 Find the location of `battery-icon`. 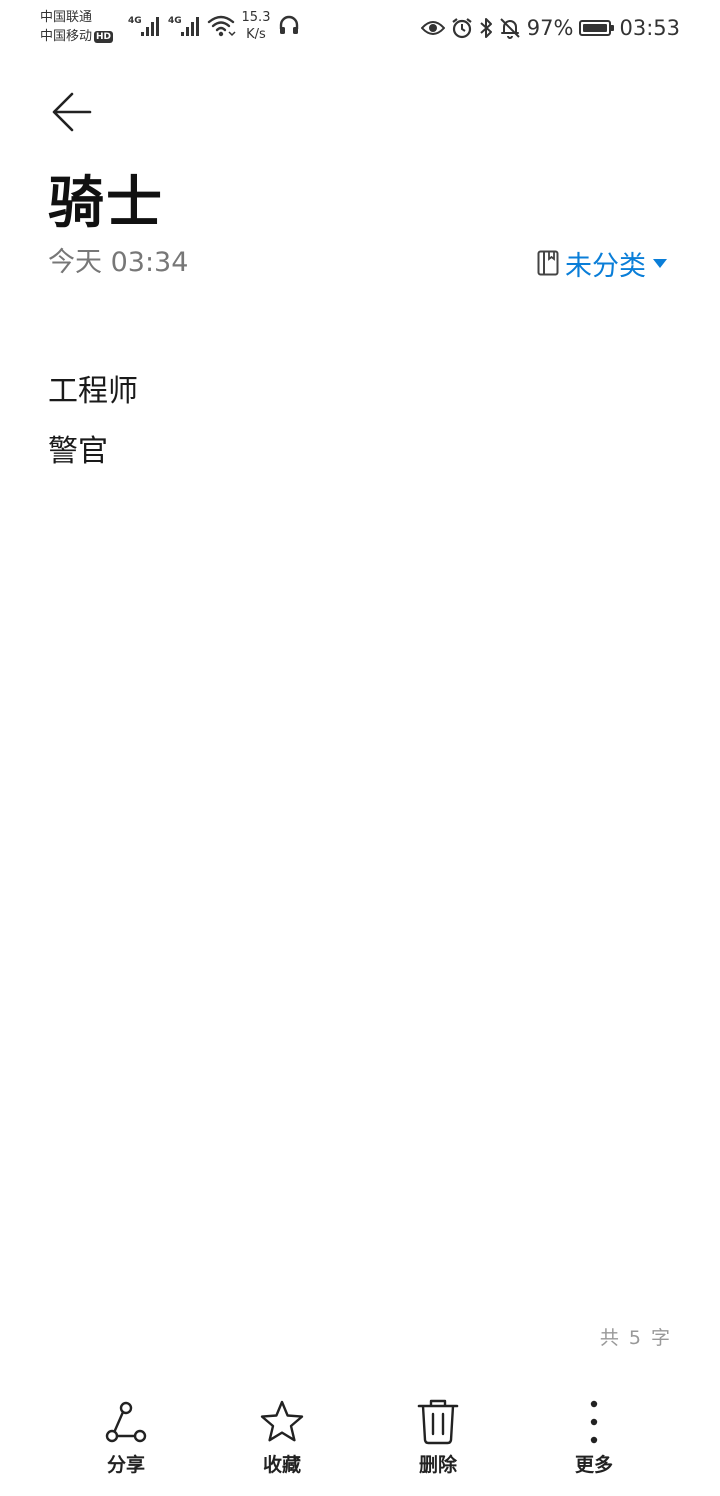

battery-icon is located at coordinates (597, 28).